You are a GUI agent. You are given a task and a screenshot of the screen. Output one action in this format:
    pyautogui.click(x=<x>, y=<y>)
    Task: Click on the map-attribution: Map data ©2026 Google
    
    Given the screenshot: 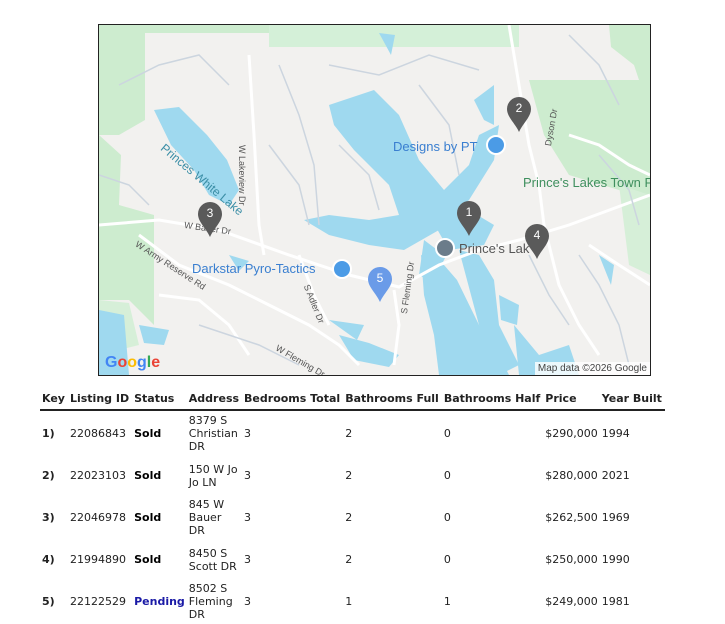 What is the action you would take?
    pyautogui.click(x=592, y=368)
    